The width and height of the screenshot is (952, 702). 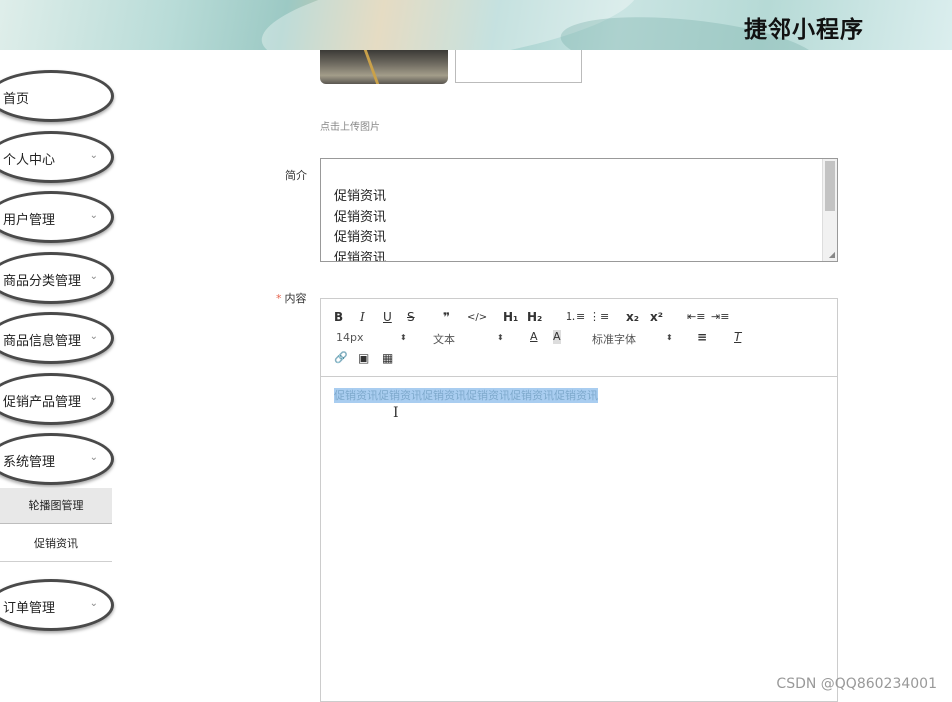 What do you see at coordinates (29, 608) in the screenshot?
I see `sidebar-item-label: 订单管理` at bounding box center [29, 608].